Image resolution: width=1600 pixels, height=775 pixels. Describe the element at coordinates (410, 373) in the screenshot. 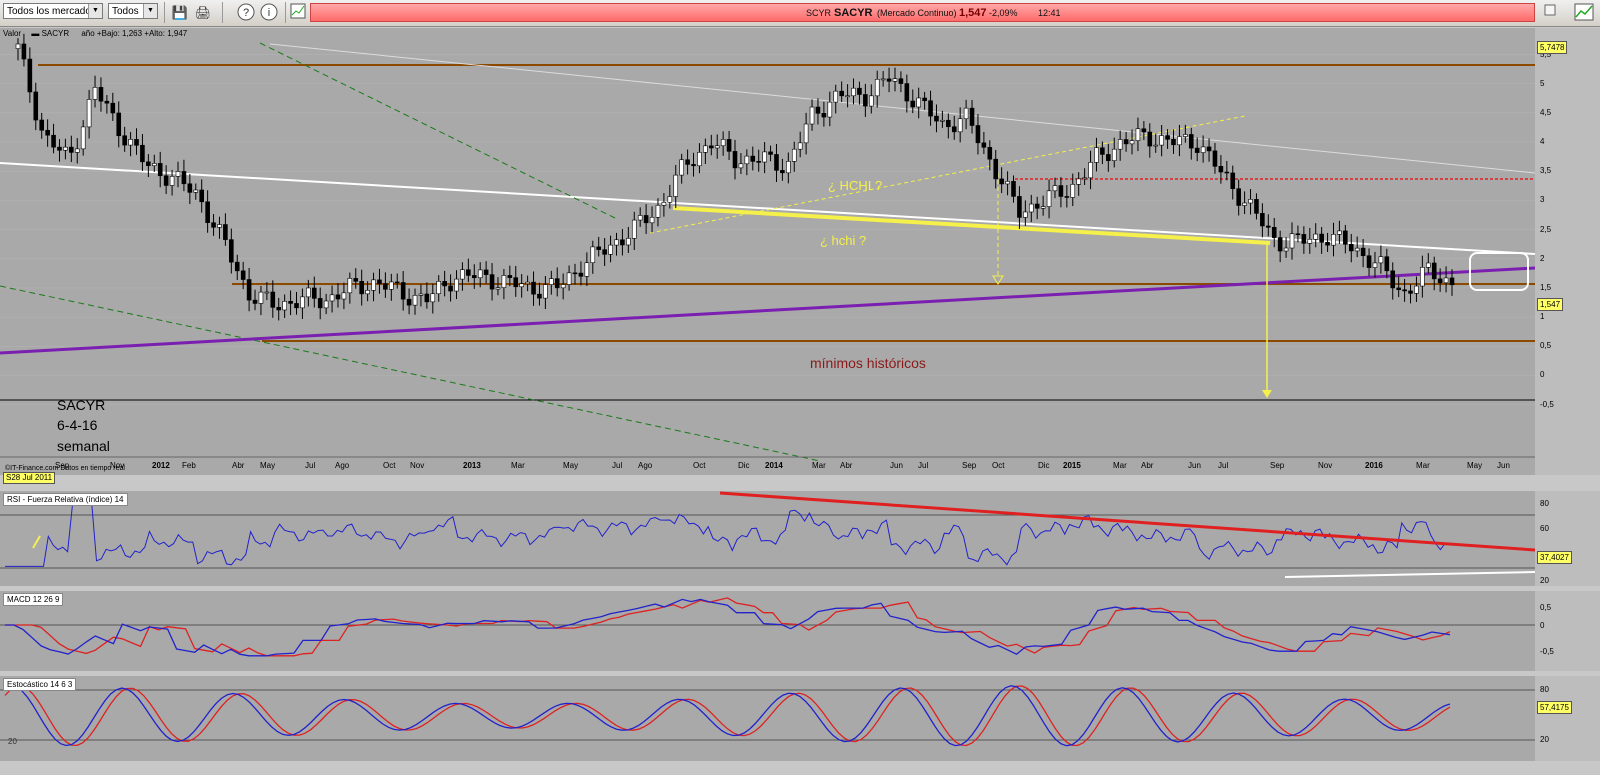

I see `trendline-green-lower` at that location.